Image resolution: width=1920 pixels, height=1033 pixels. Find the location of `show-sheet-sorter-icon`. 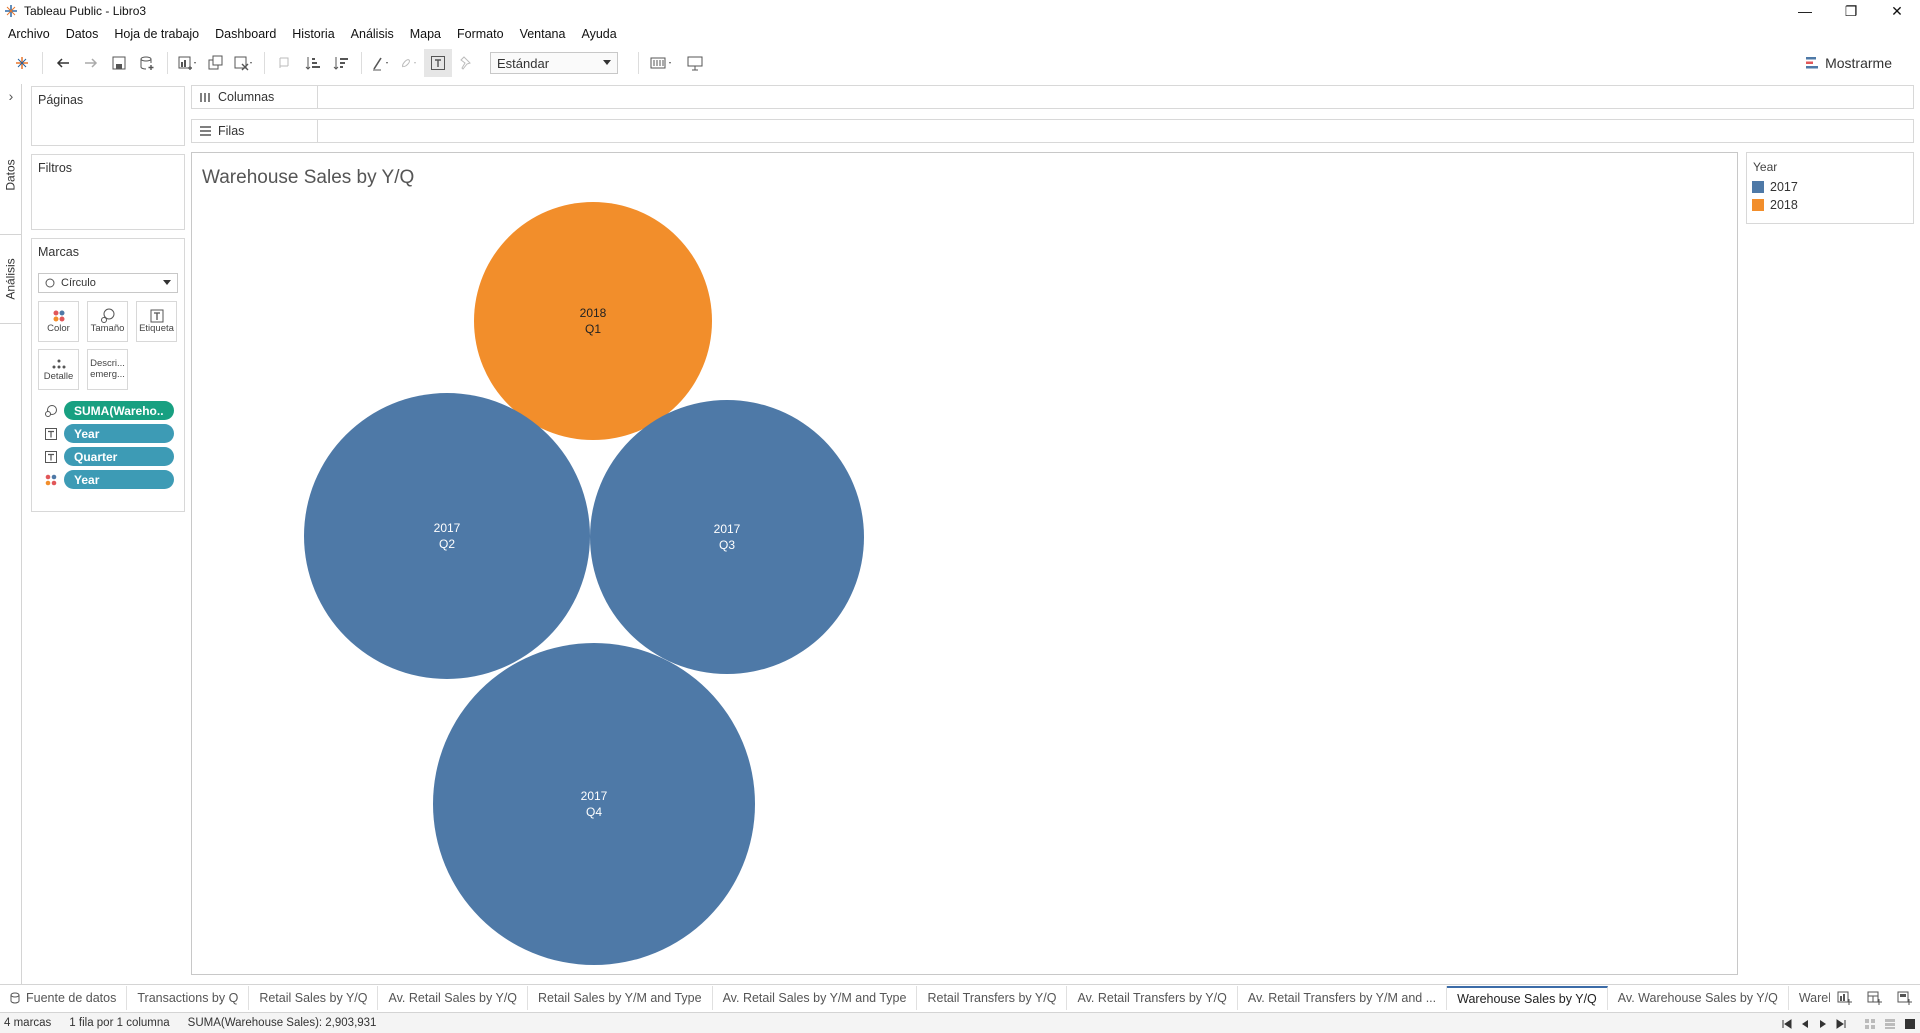

show-sheet-sorter-icon is located at coordinates (1870, 1024).